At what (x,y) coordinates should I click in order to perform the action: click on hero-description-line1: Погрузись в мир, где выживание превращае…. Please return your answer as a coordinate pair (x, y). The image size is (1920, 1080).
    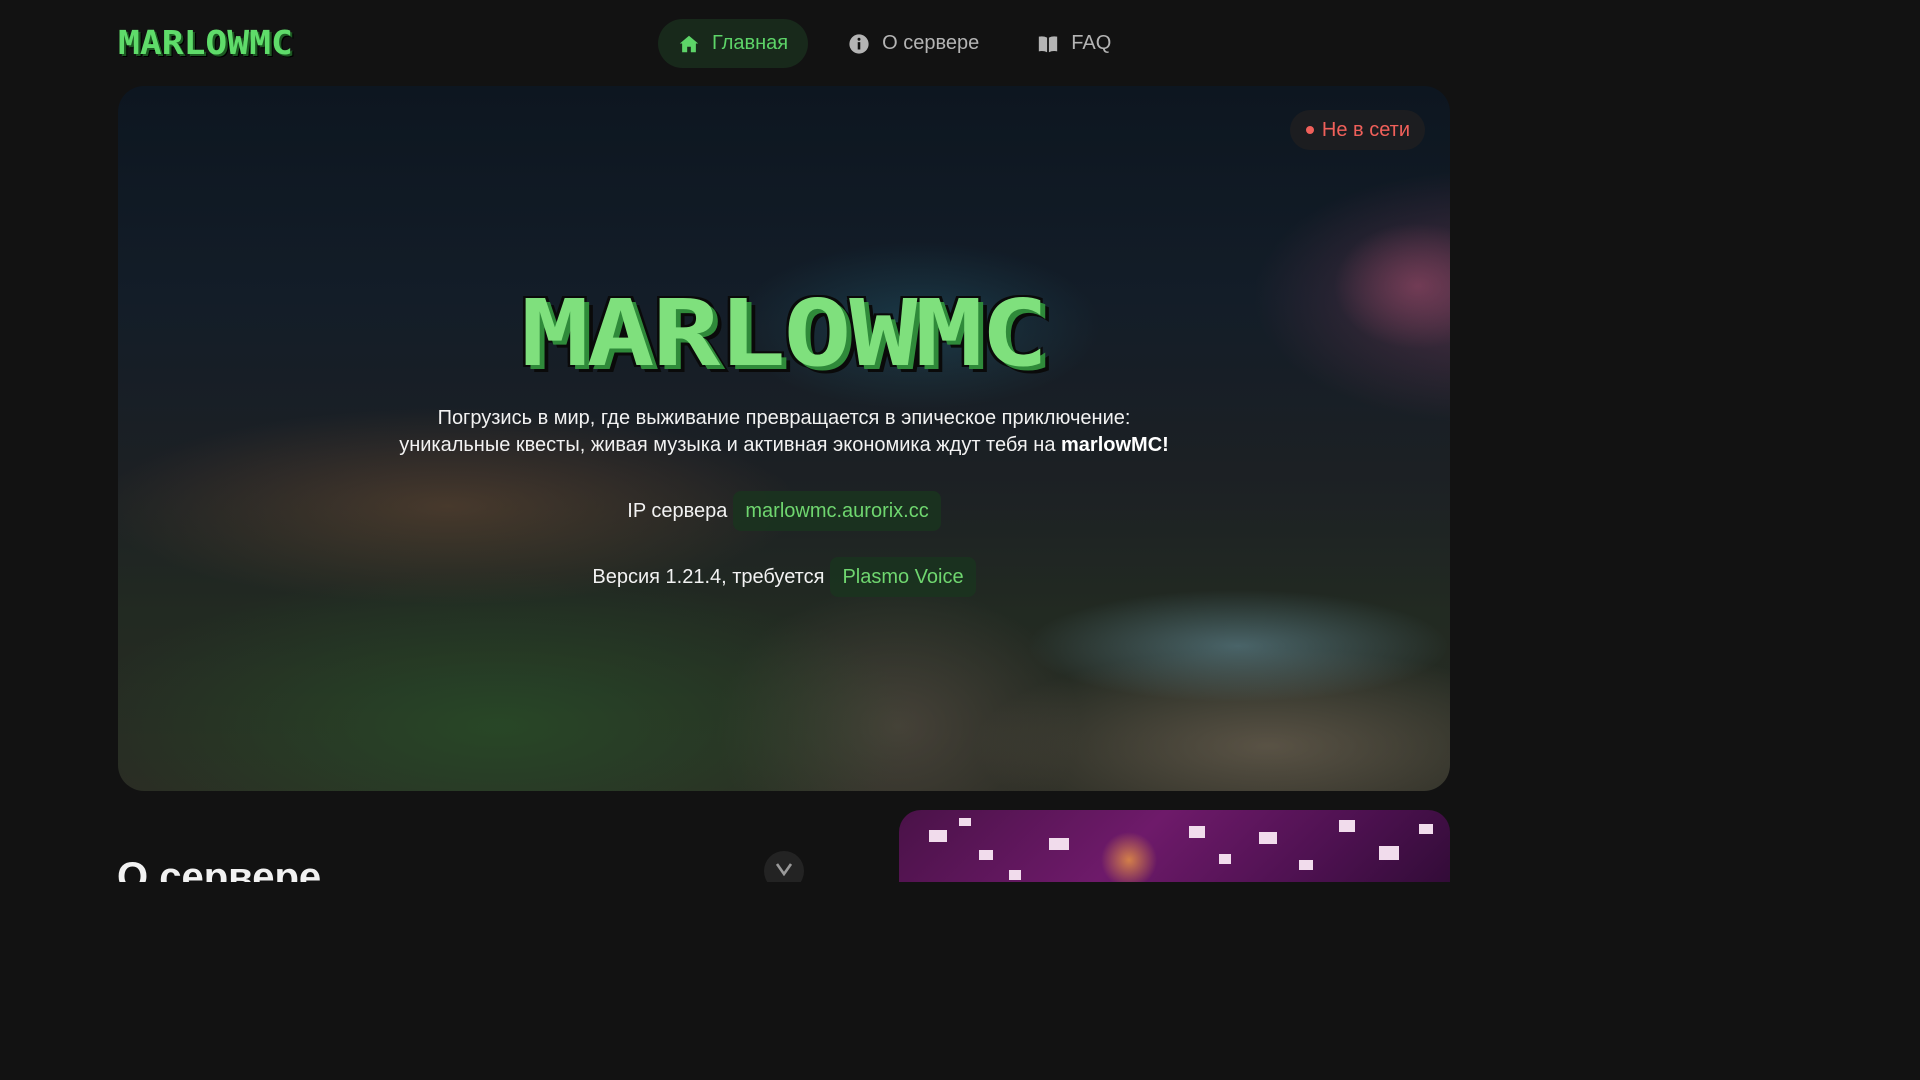
    Looking at the image, I should click on (784, 418).